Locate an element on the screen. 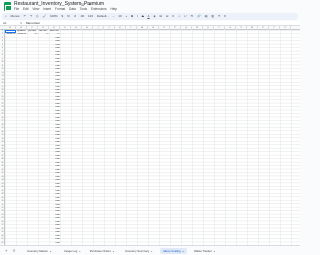  title-icons: ☆ ▭ ☁ is located at coordinates (83, 3).